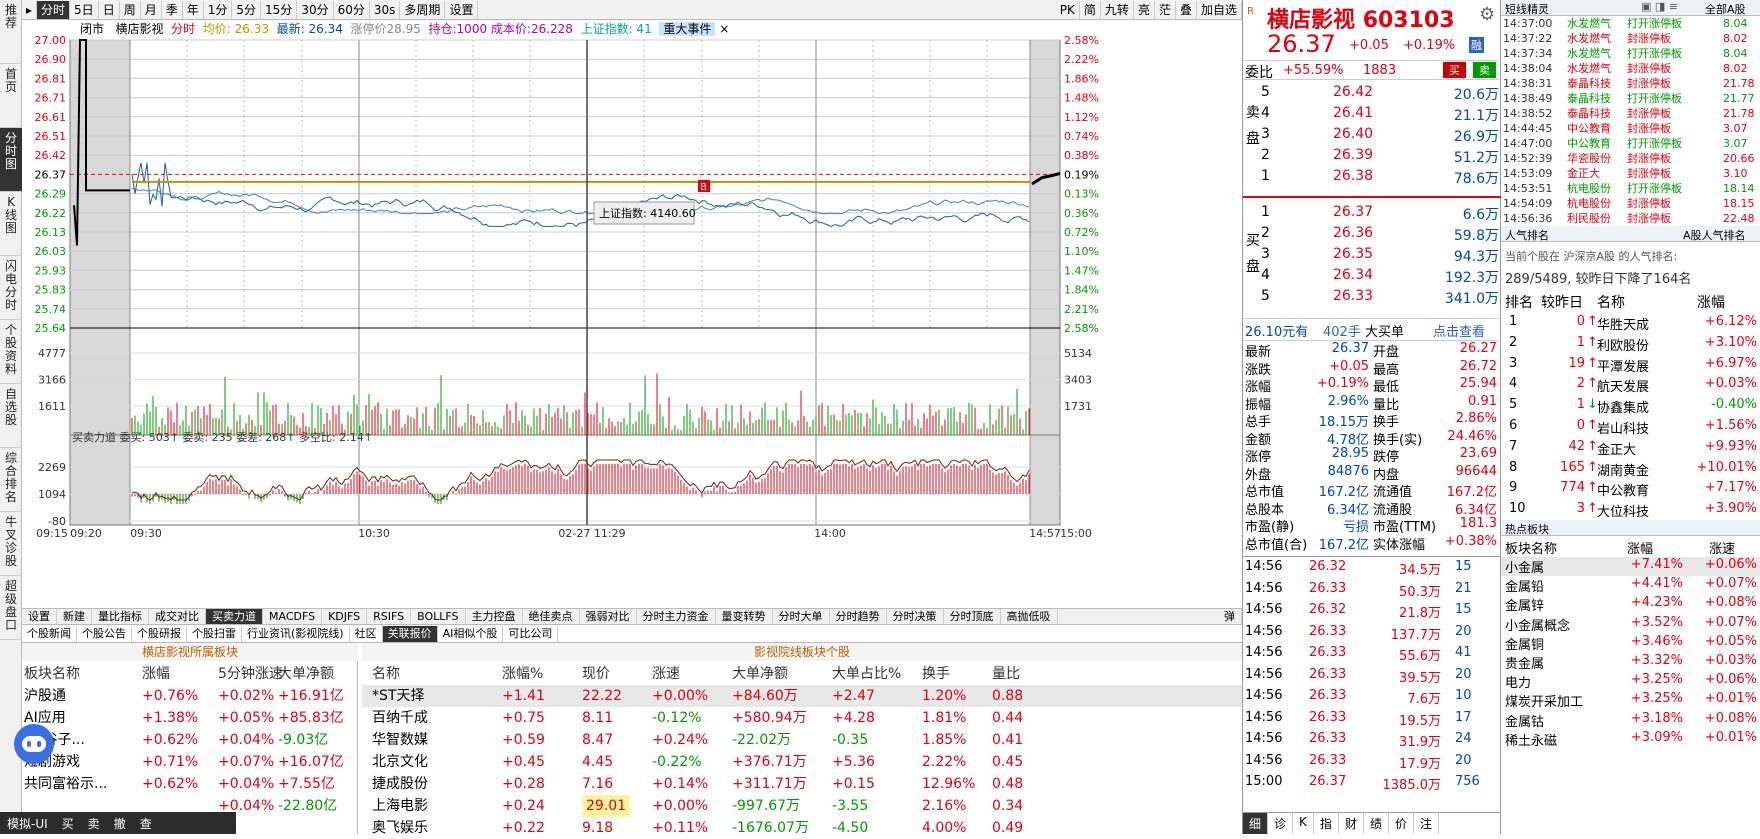 This screenshot has height=839, width=1760. Describe the element at coordinates (190, 718) in the screenshot. I see `sector-row: AI应用 +1.38% +0.05% +85.83亿` at that location.